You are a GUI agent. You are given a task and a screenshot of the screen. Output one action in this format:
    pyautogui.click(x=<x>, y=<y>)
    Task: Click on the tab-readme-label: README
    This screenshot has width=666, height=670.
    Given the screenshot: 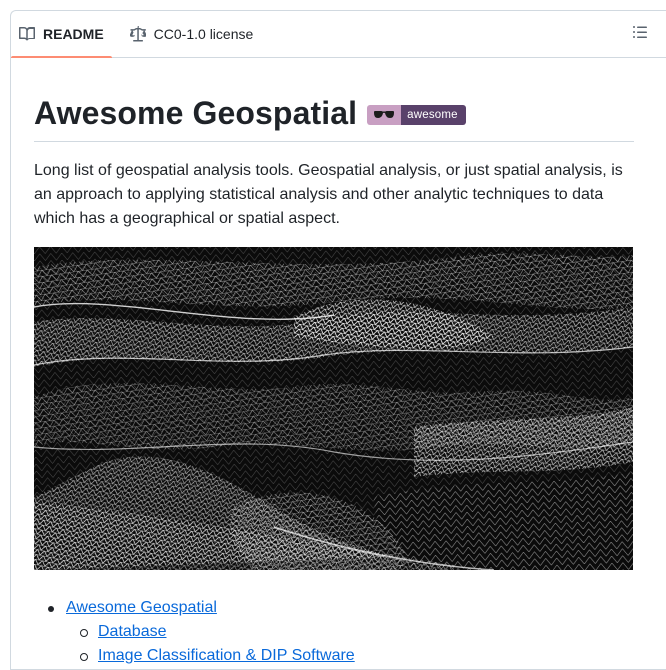 What is the action you would take?
    pyautogui.click(x=73, y=34)
    